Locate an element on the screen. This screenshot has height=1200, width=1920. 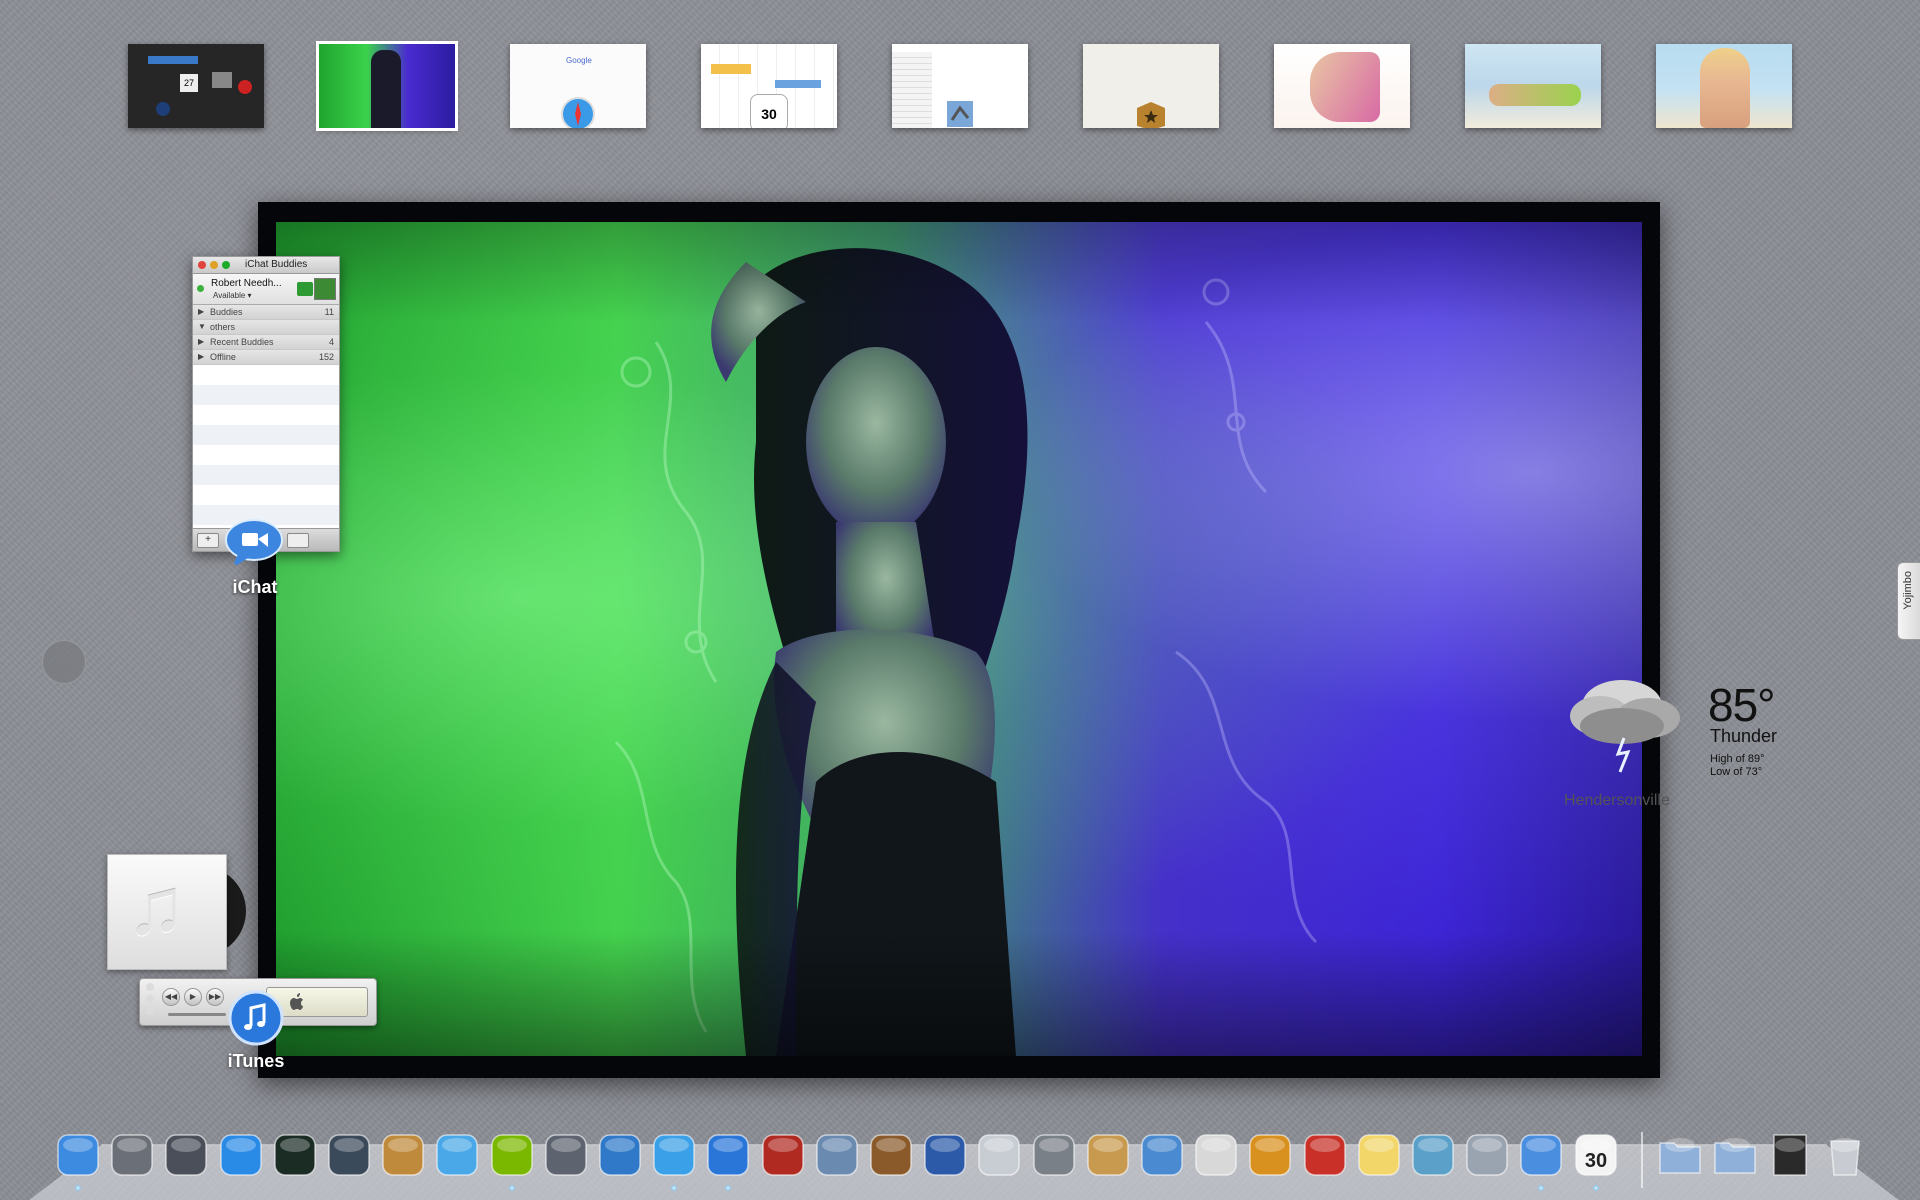
dock-item-twitter is located at coordinates (620, 1155).